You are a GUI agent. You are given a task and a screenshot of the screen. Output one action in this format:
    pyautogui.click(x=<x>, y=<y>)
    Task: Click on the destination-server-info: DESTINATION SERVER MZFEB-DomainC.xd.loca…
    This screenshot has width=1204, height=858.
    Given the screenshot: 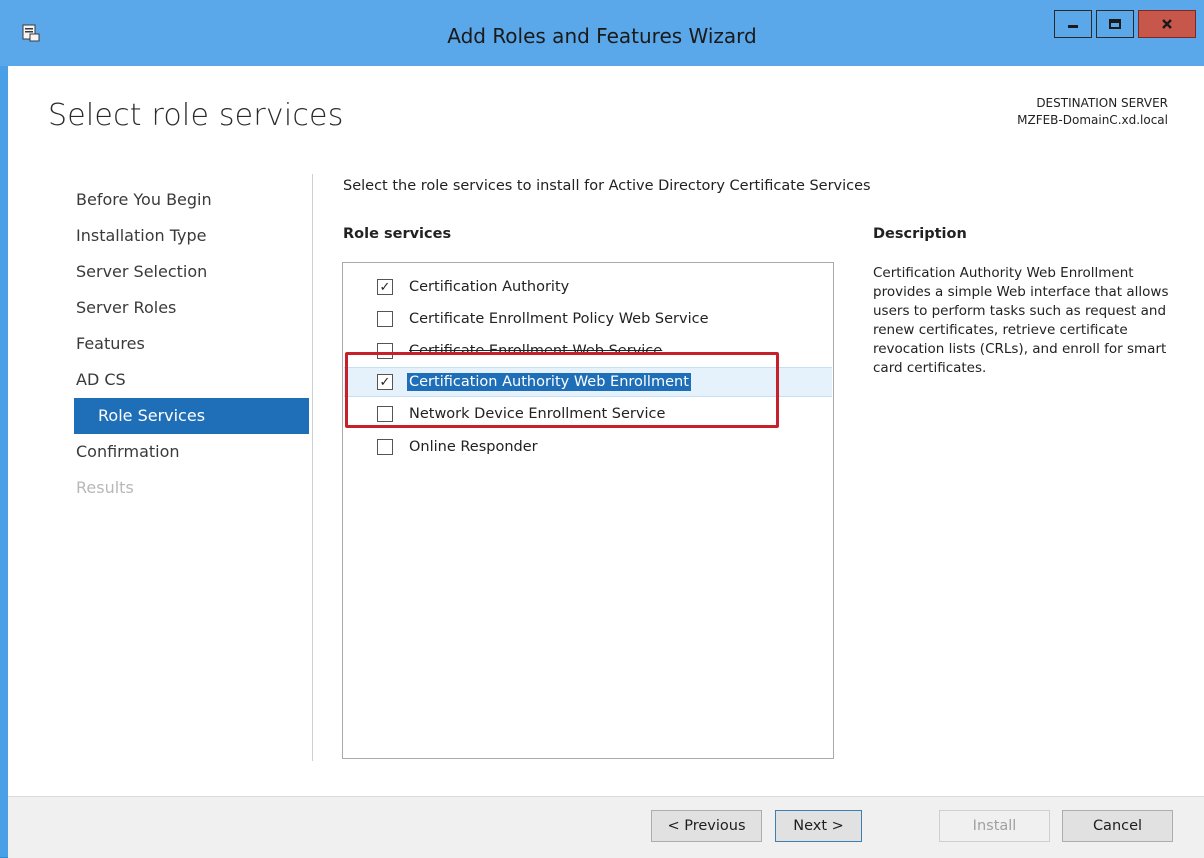 What is the action you would take?
    pyautogui.click(x=1092, y=112)
    